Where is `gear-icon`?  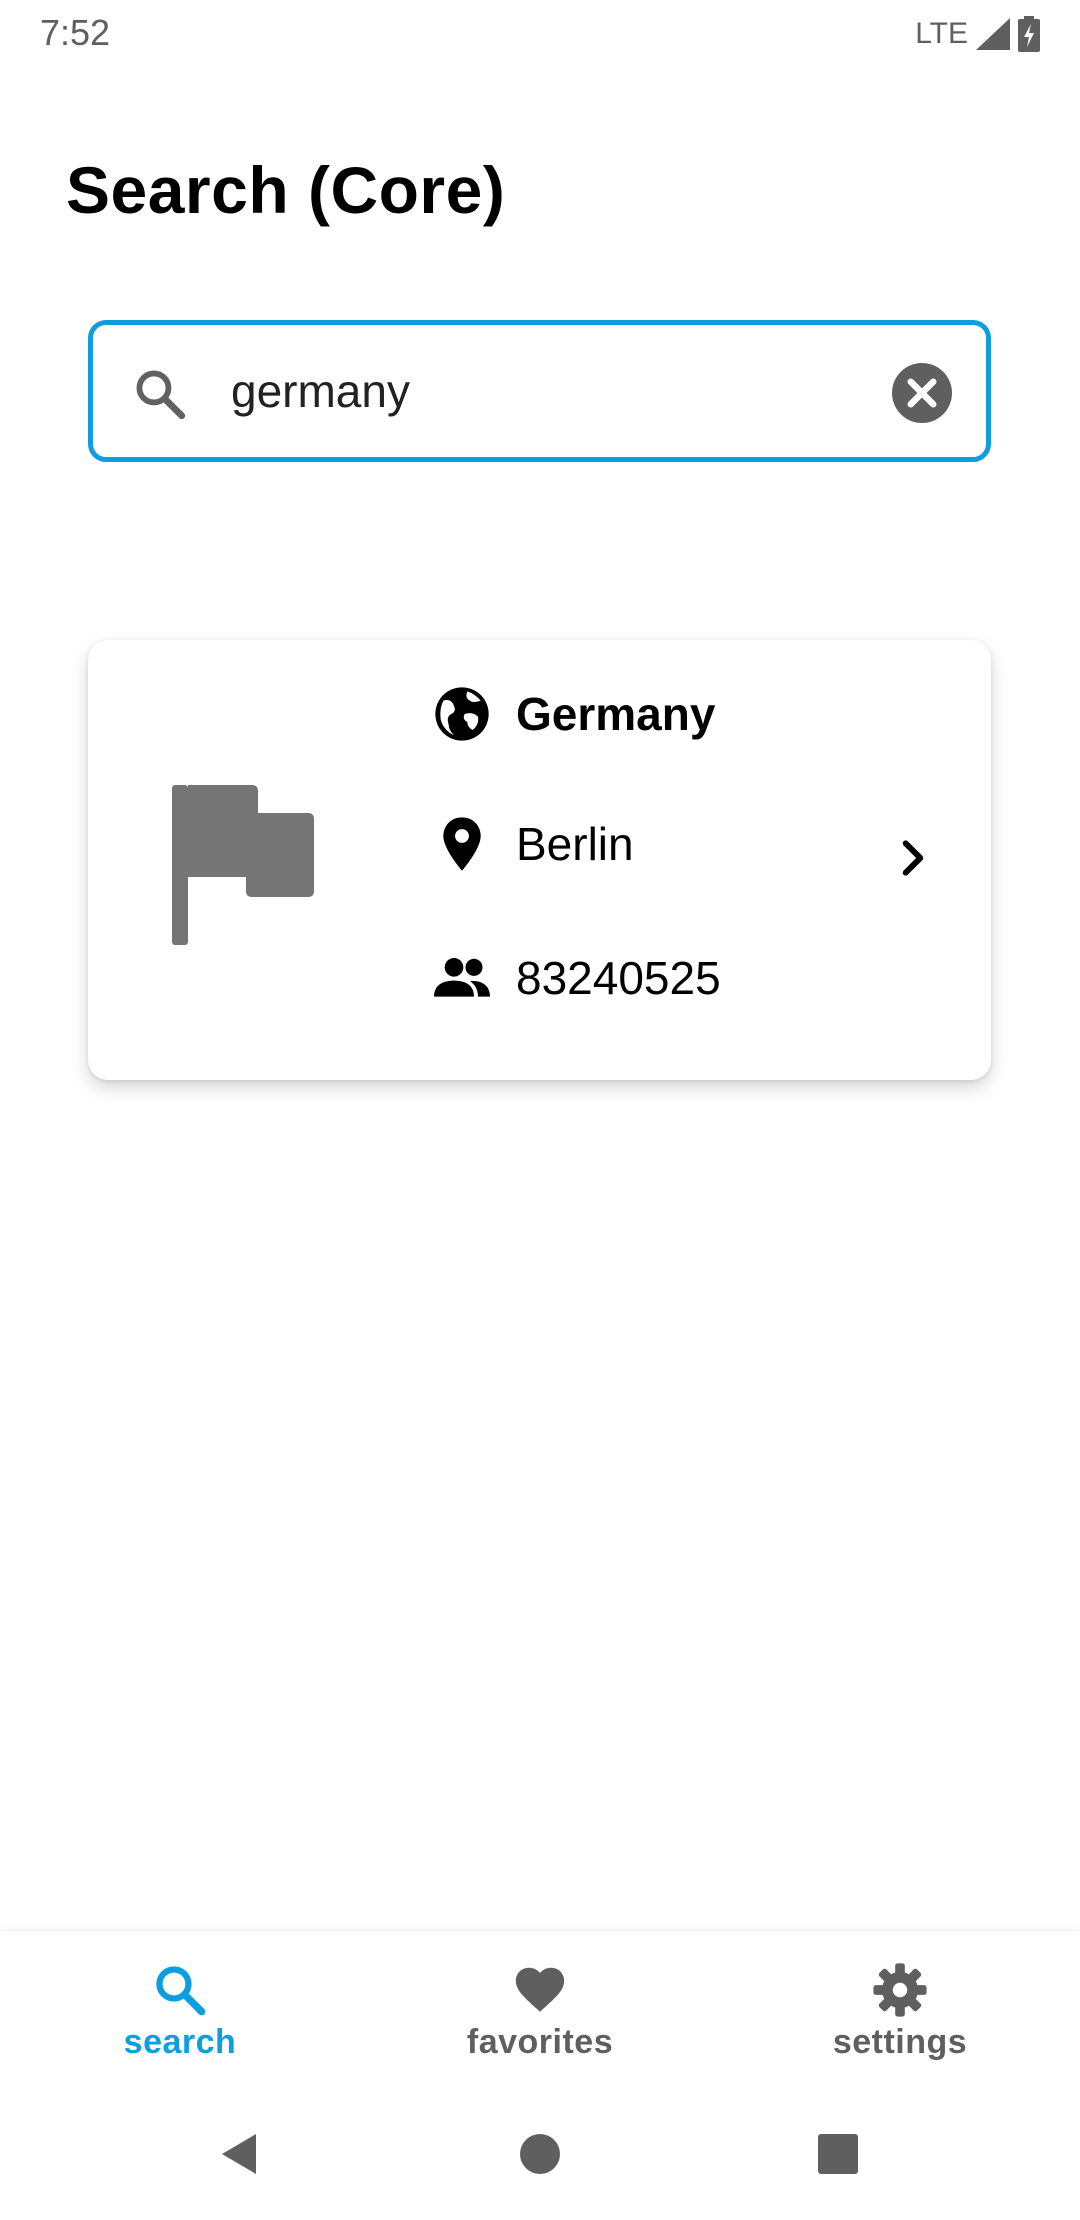
gear-icon is located at coordinates (900, 1990).